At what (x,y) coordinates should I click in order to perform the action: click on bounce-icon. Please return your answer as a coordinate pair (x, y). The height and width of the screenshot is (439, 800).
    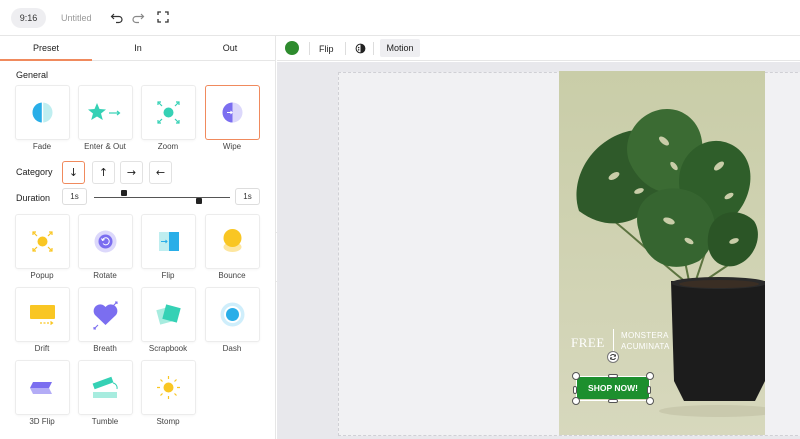
    Looking at the image, I should click on (232, 240).